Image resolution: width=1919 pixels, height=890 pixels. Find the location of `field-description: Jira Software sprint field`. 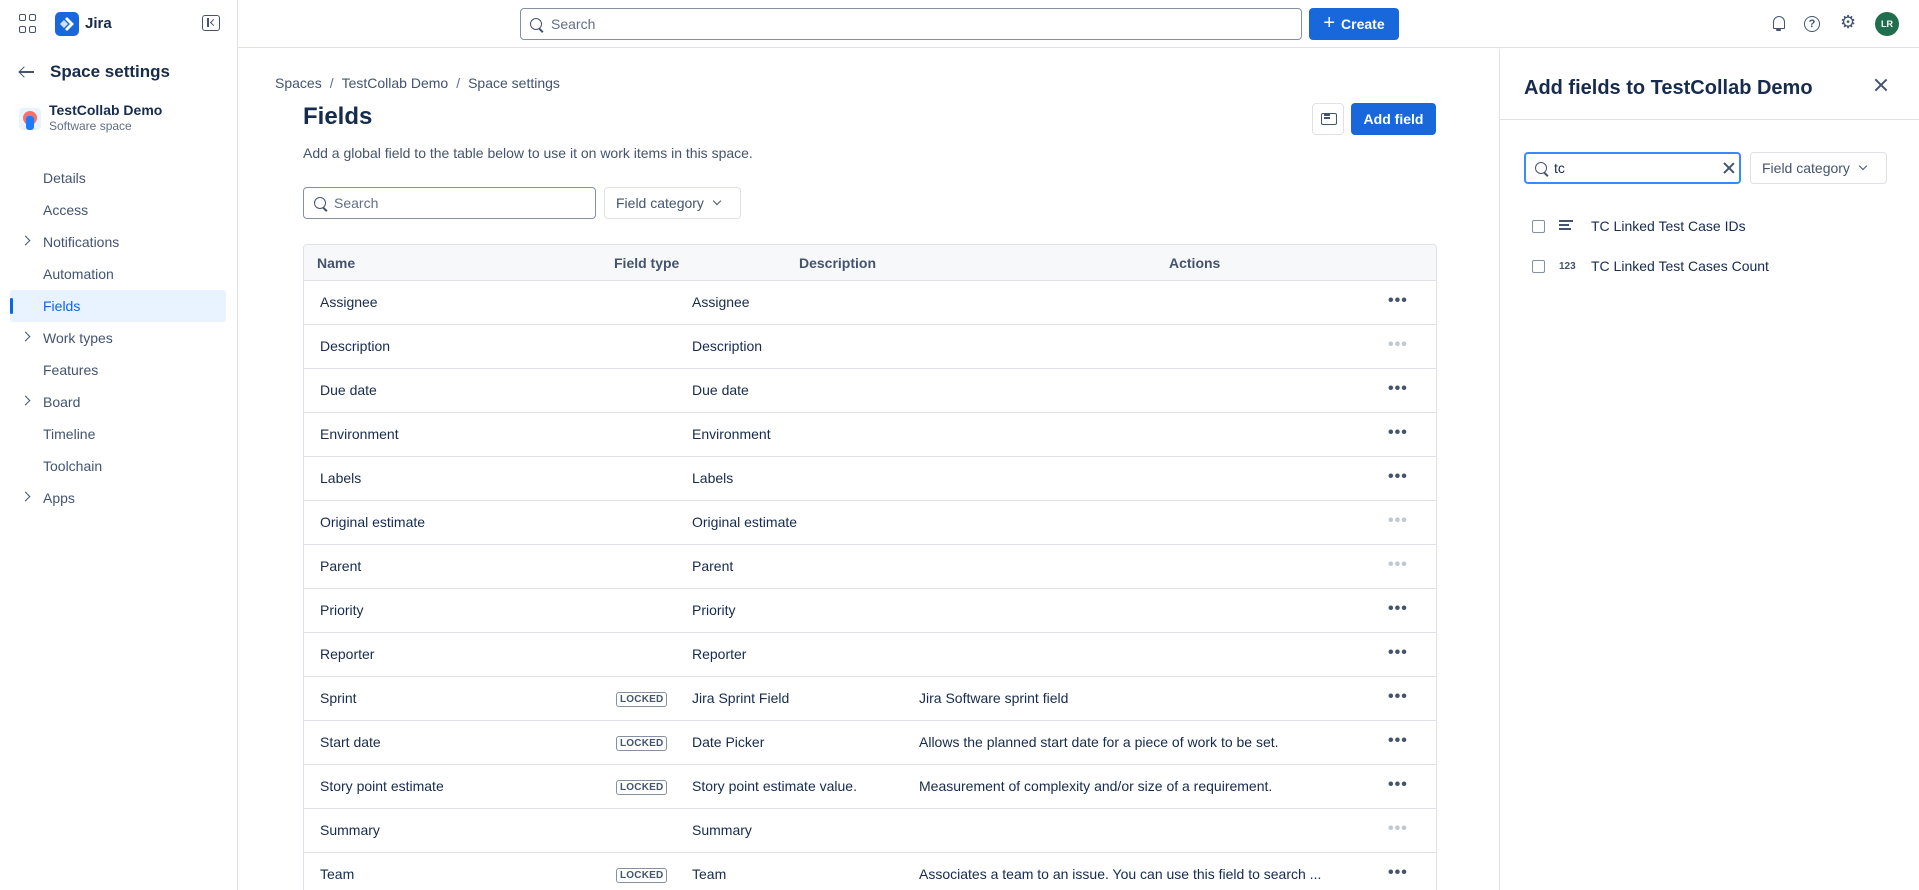

field-description: Jira Software sprint field is located at coordinates (994, 698).